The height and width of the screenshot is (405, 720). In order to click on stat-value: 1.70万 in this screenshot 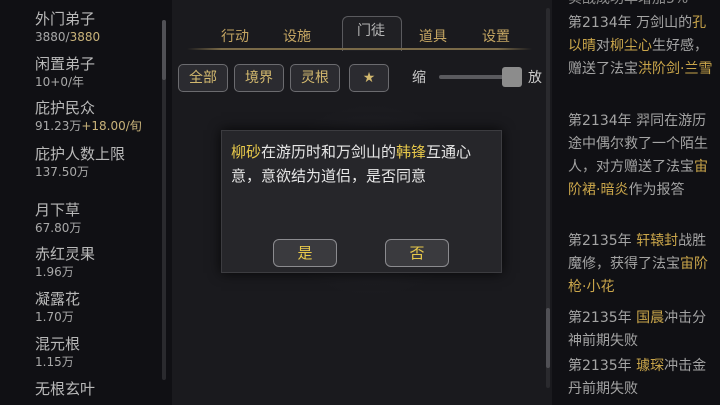, I will do `click(54, 317)`.